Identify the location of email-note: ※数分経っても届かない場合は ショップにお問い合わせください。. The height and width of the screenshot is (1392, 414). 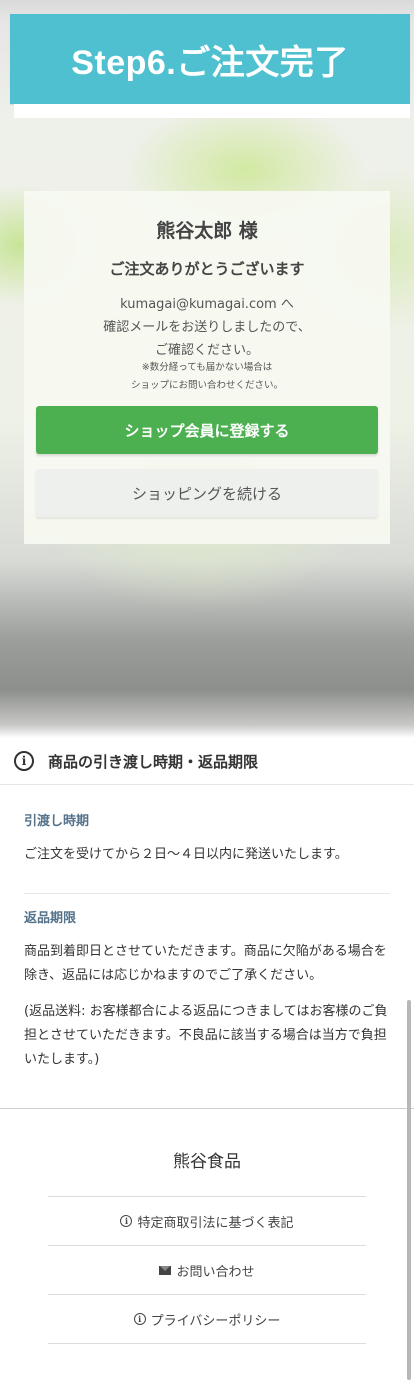
(207, 377).